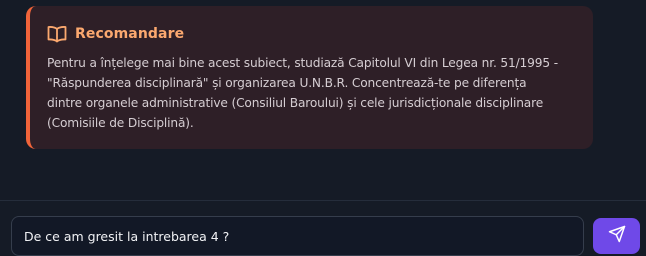 This screenshot has height=256, width=646. I want to click on message-input: De ce am gresit la intrebarea 4 ?, so click(297, 236).